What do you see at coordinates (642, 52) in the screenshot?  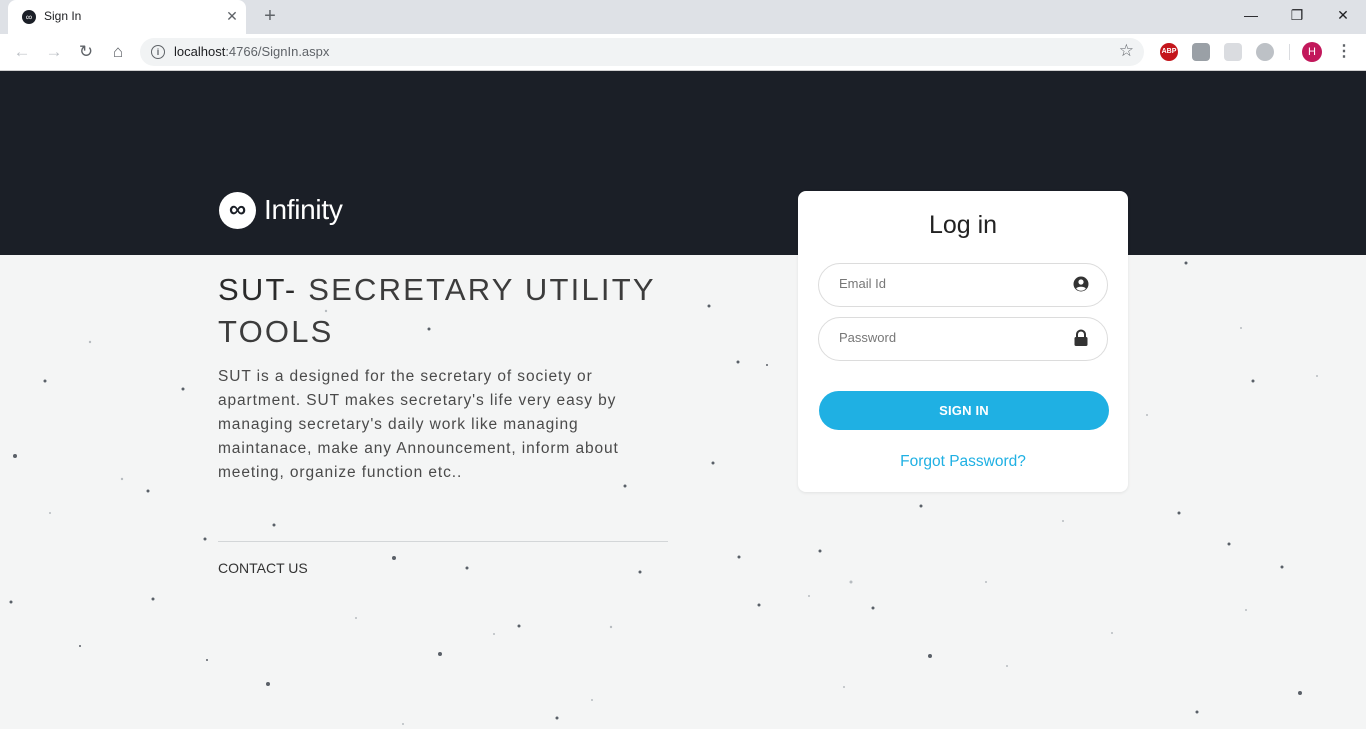 I see `address-bar: i localhost:4766/SignIn.aspx ☆` at bounding box center [642, 52].